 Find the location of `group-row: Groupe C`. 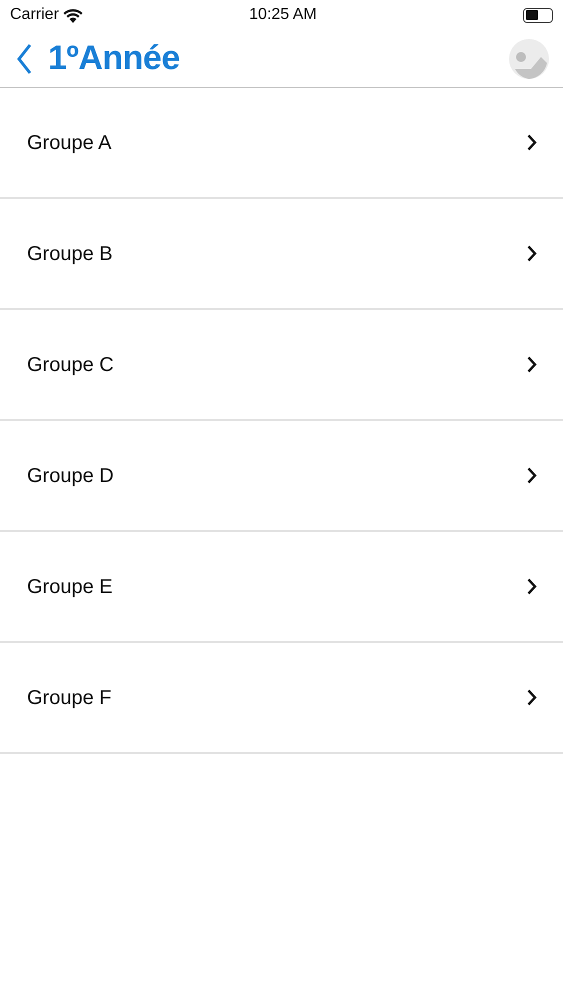

group-row: Groupe C is located at coordinates (281, 365).